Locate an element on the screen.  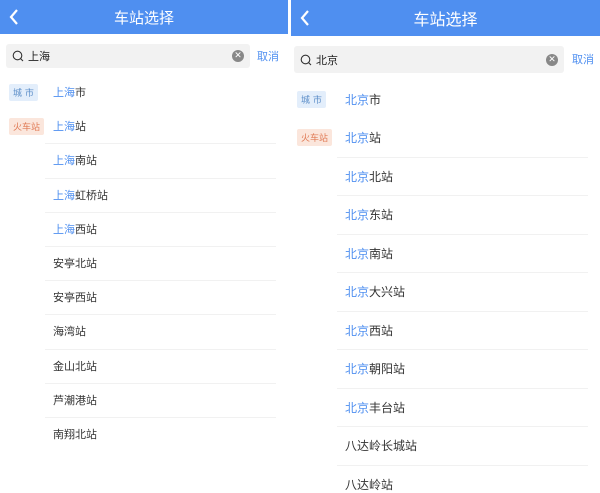
station-name-rest: 安亭西站 is located at coordinates (75, 298).